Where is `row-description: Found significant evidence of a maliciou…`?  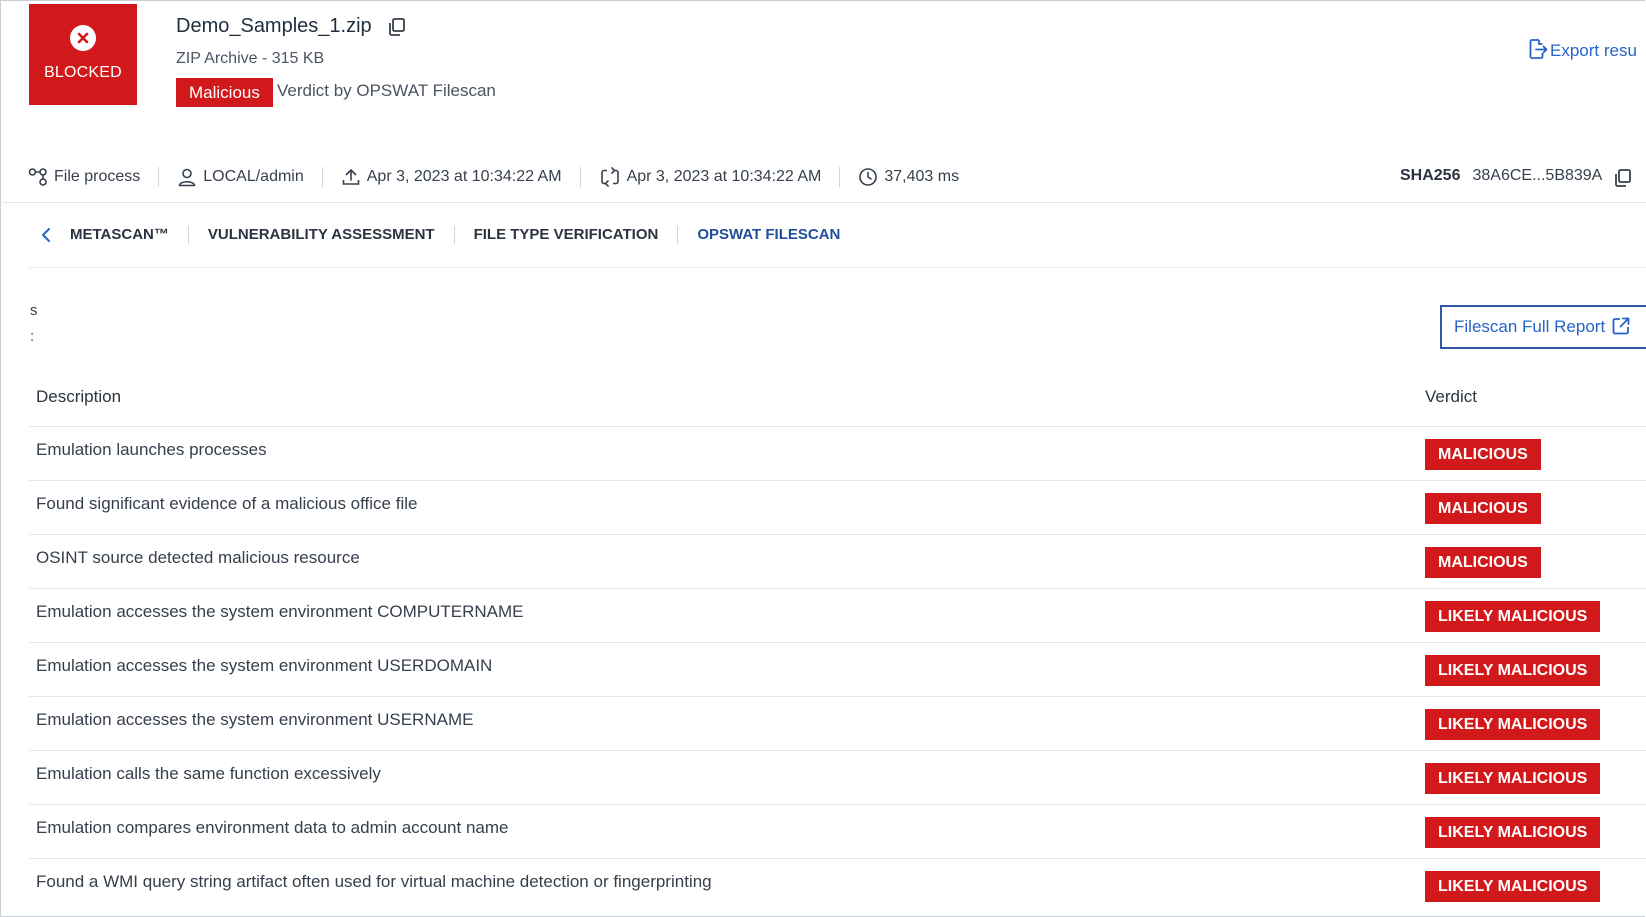
row-description: Found significant evidence of a maliciou… is located at coordinates (227, 503).